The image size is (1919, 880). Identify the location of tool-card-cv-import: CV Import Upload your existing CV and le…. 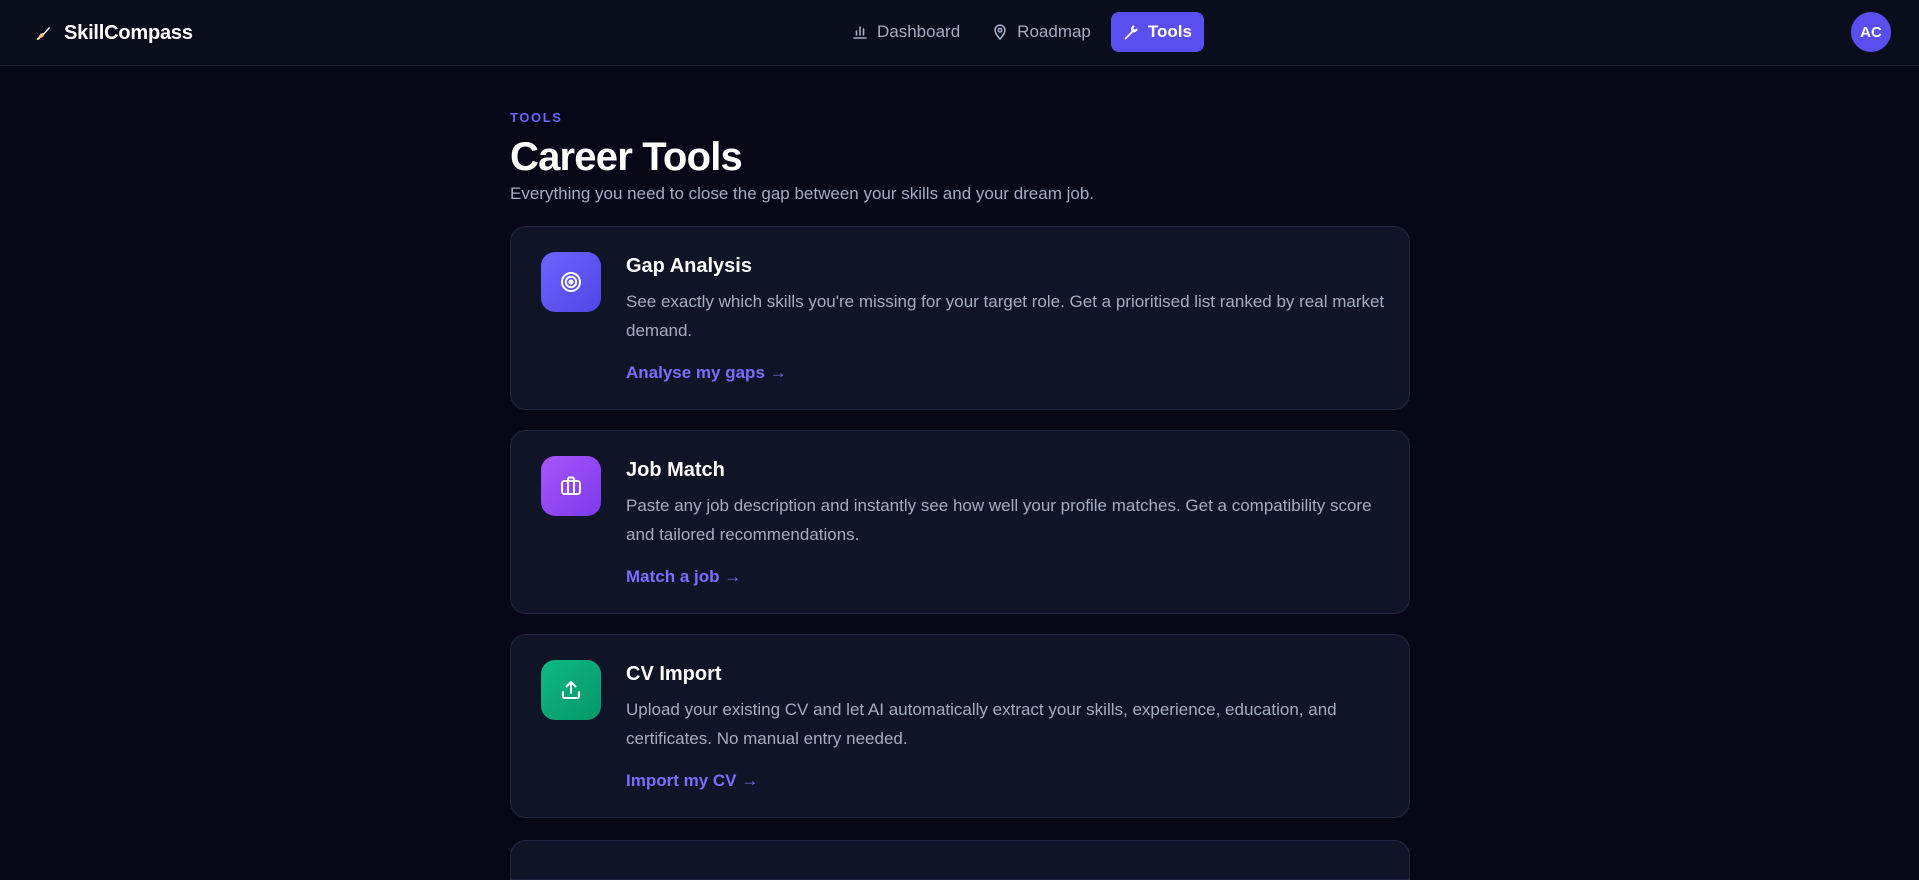
(960, 726).